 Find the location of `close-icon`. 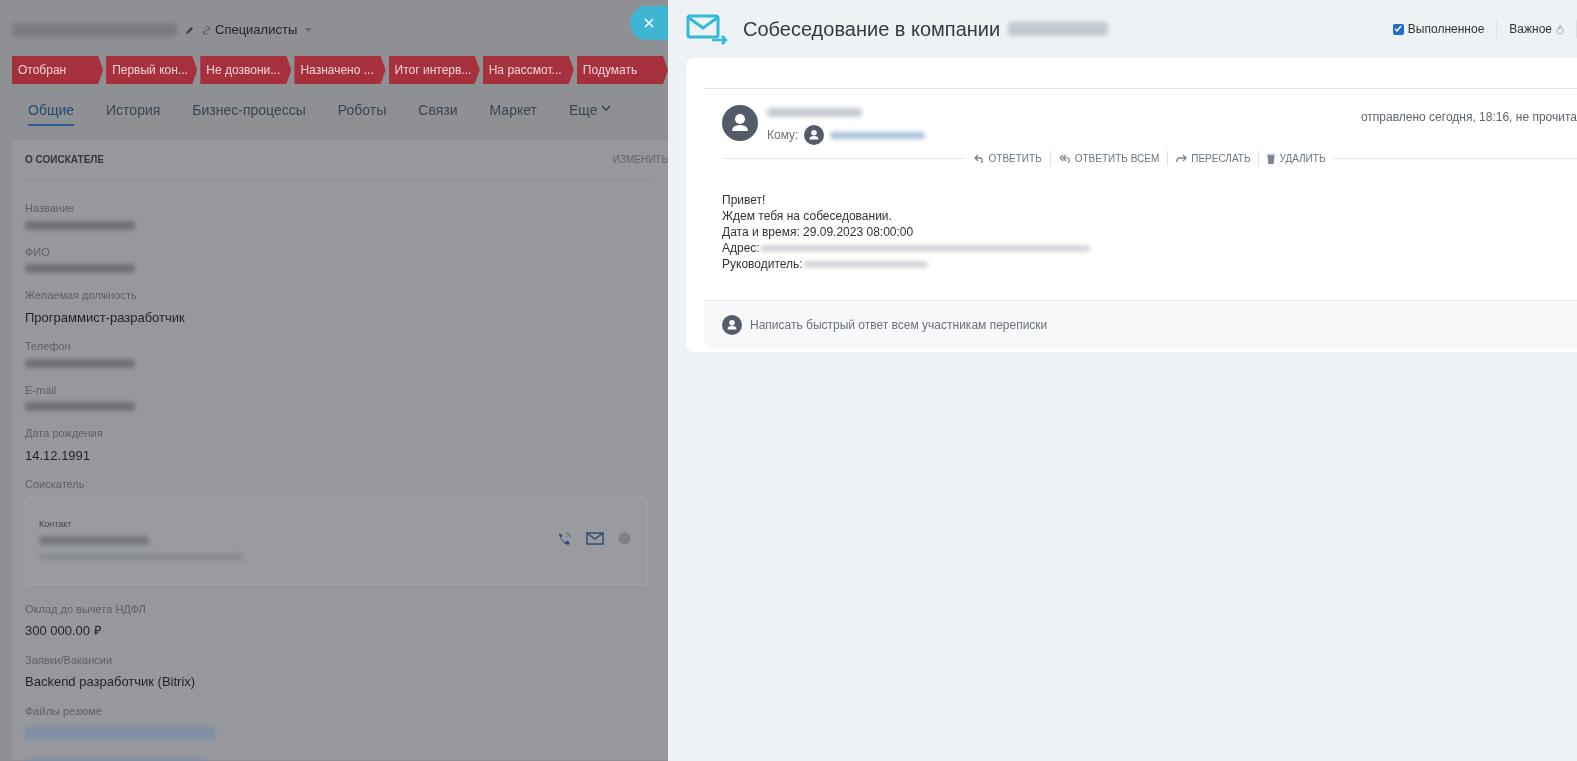

close-icon is located at coordinates (649, 23).